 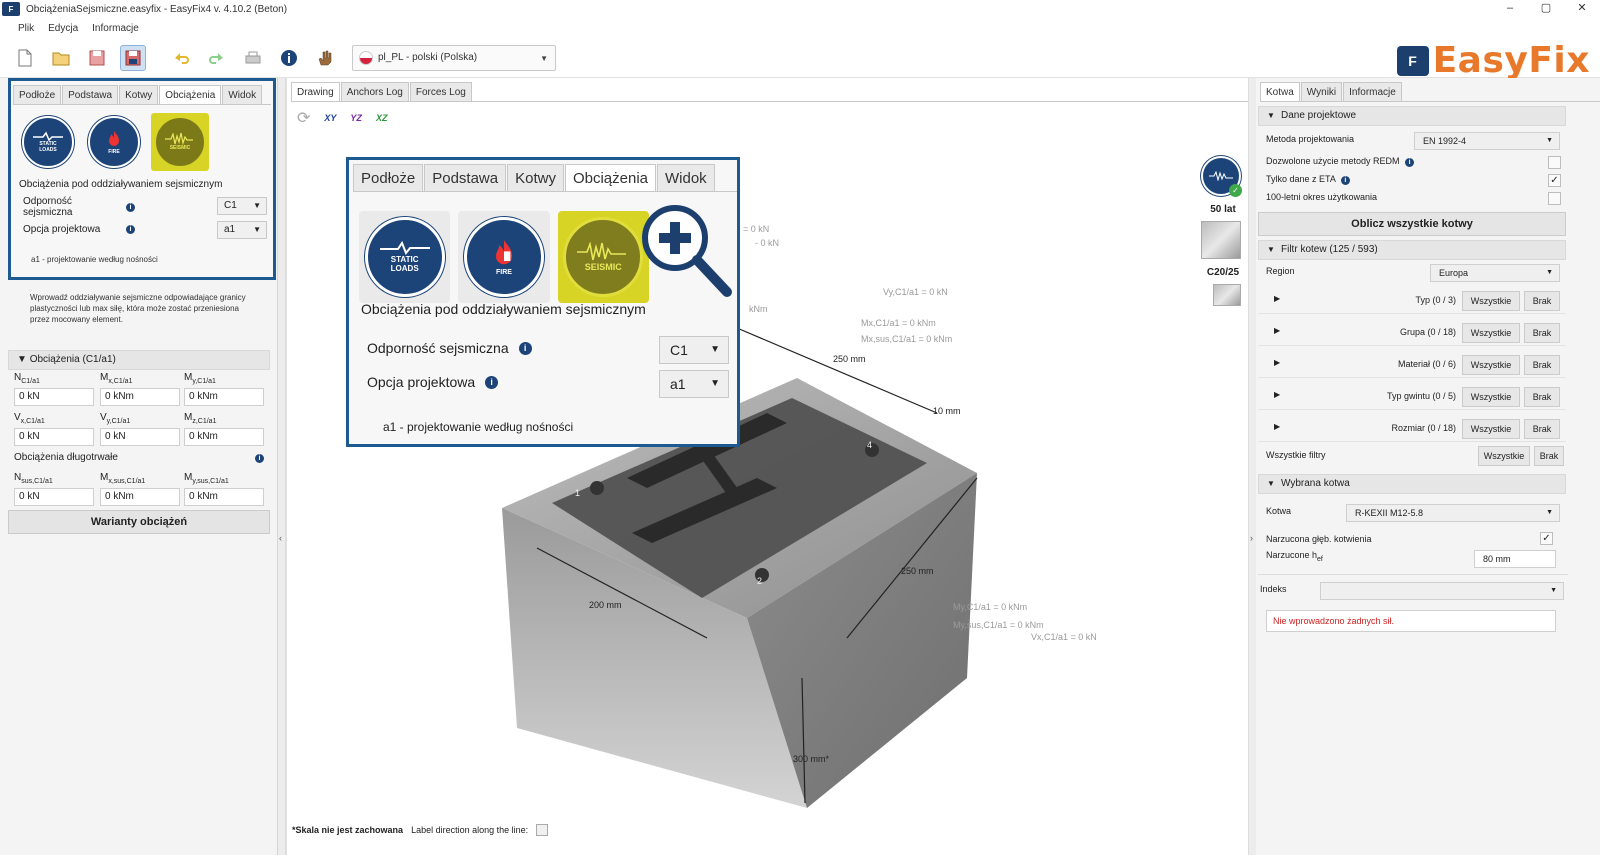 I want to click on tab-kotwy: Kotwy, so click(x=139, y=94).